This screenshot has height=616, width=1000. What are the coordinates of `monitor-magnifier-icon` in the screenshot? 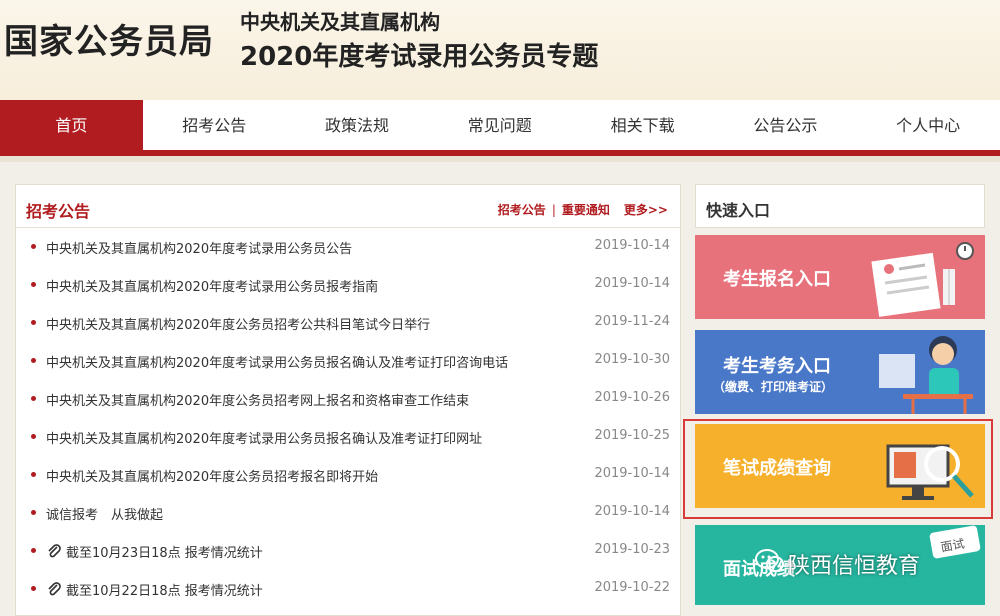 It's located at (930, 472).